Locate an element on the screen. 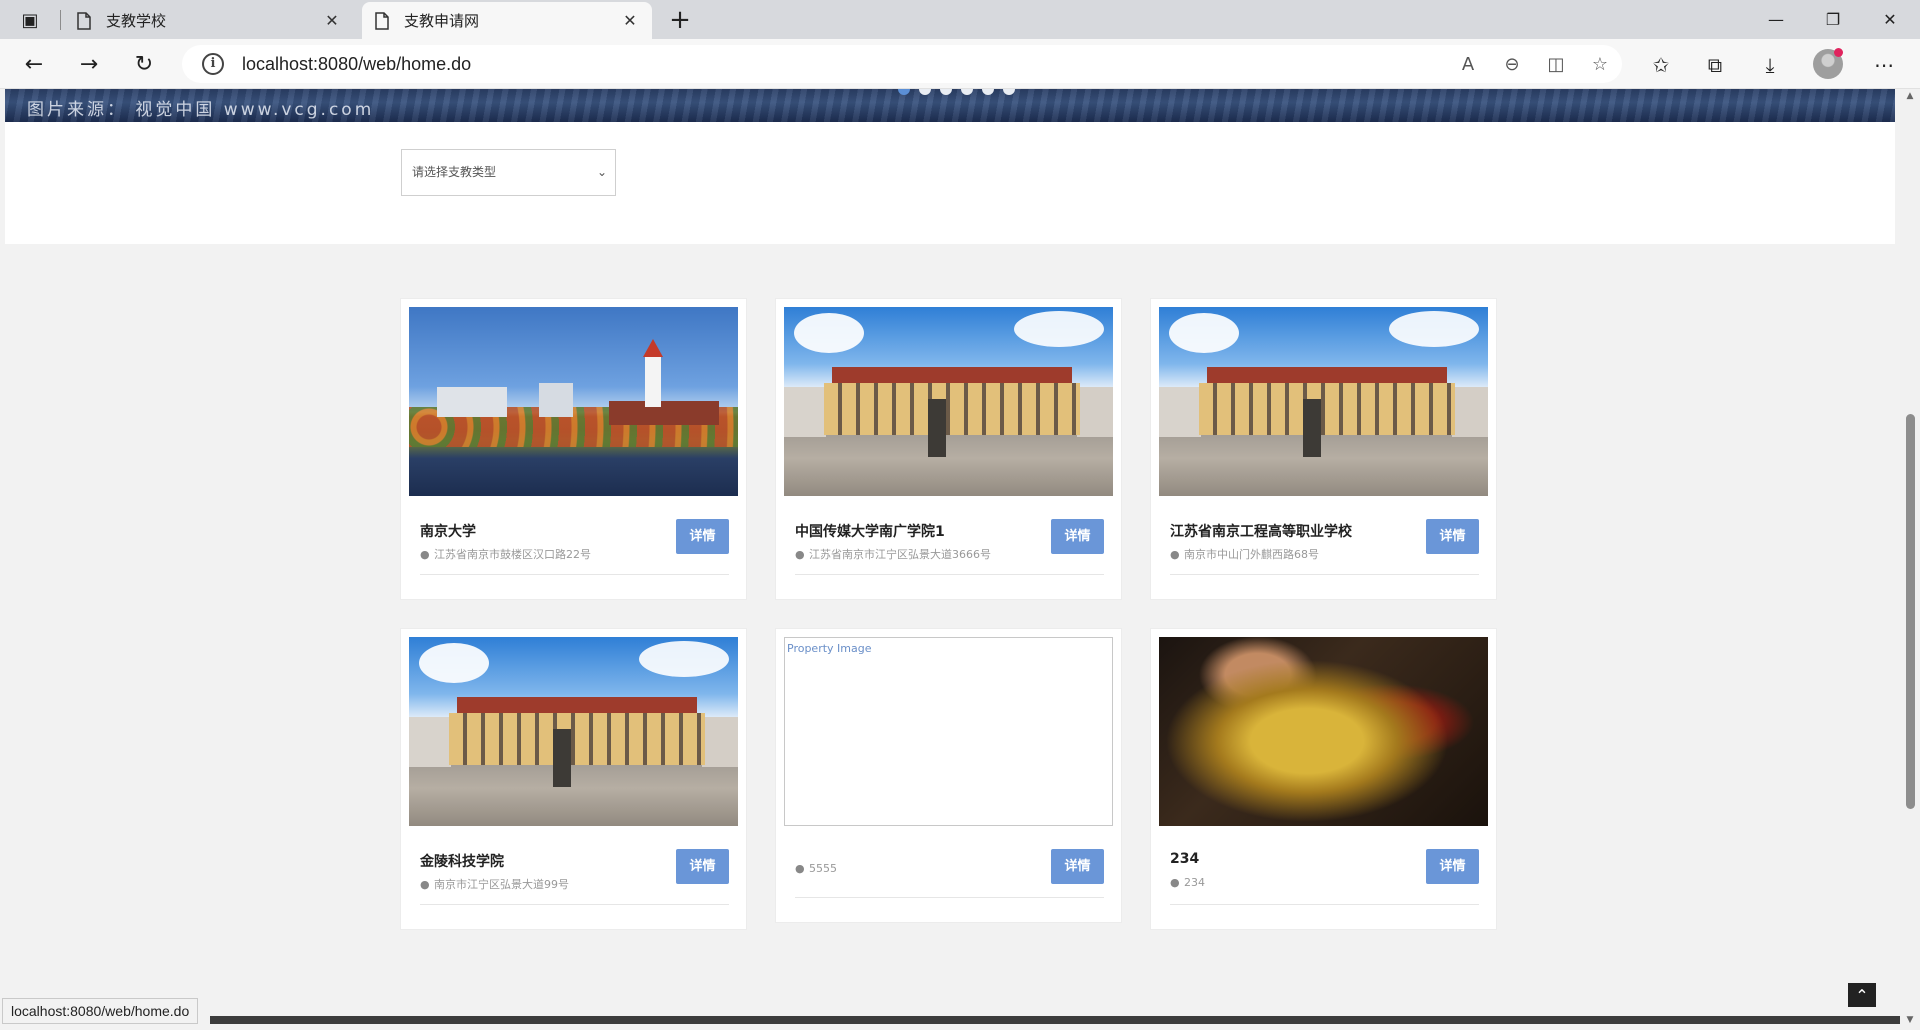 This screenshot has height=1030, width=1920. school-card: 南京大学 ● 江苏省南京市鼓楼区汉口路22号 详情 is located at coordinates (573, 449).